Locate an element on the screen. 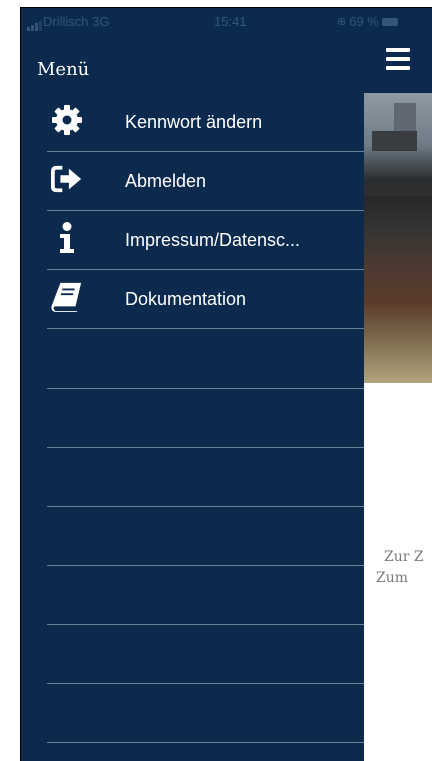  lock-rotation-icon: ⊕ is located at coordinates (342, 22).